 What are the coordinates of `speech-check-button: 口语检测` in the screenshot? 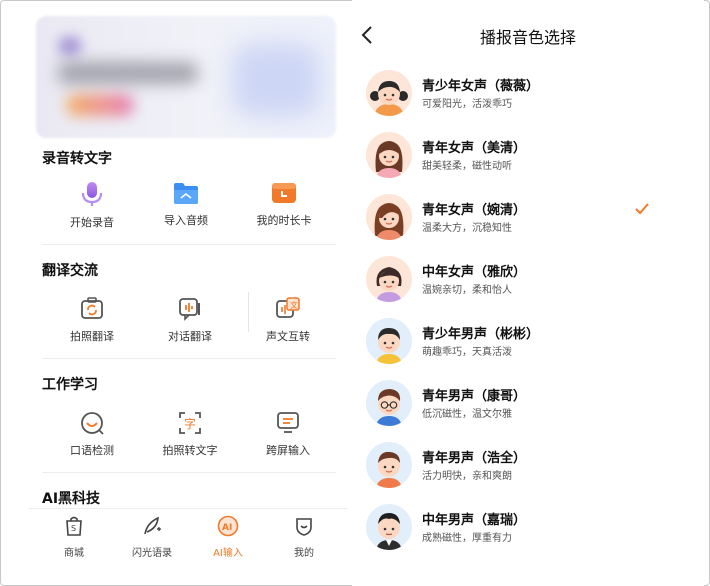 It's located at (92, 434).